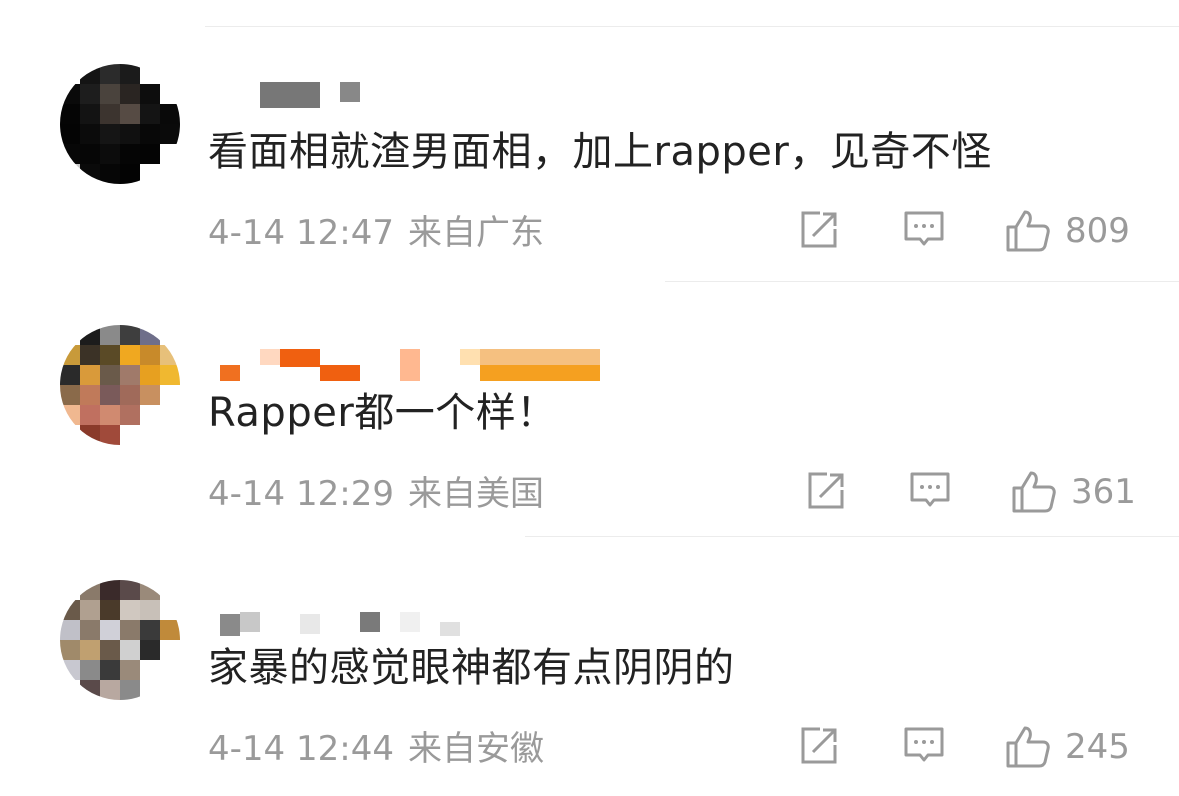 This screenshot has width=1179, height=796. I want to click on like-button: 361, so click(1073, 492).